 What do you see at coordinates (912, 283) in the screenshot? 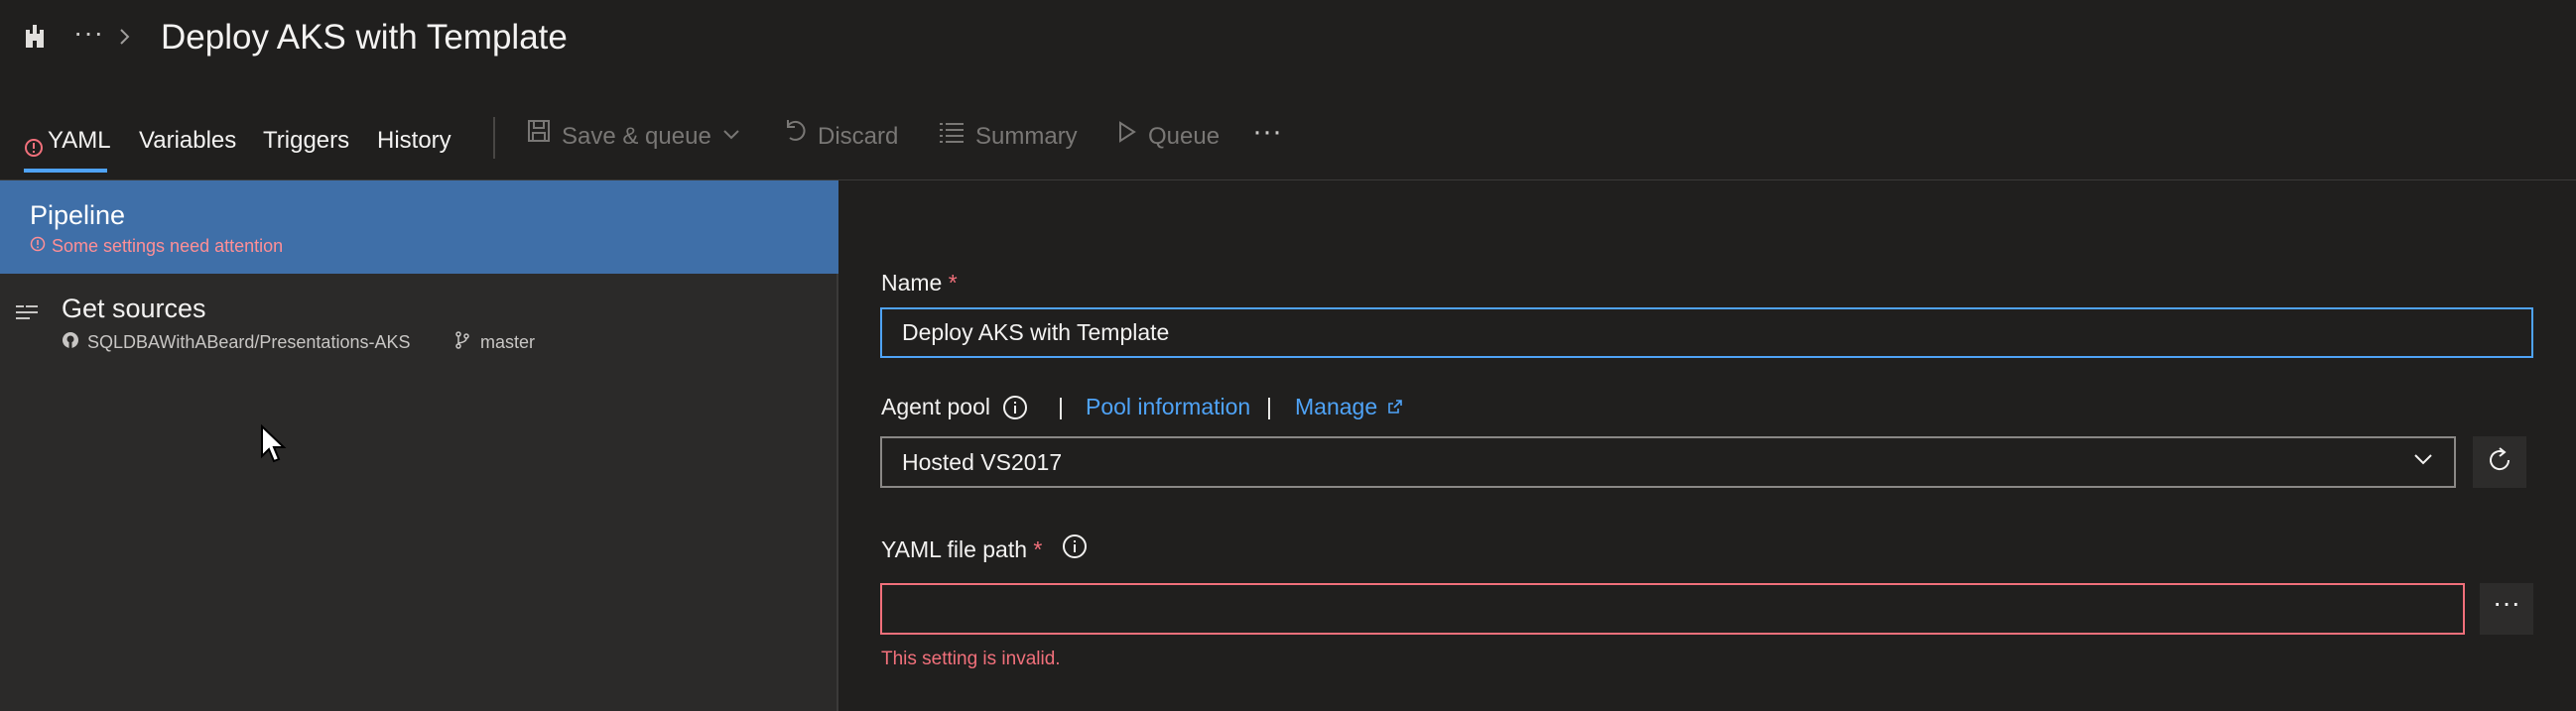
I see `name-label-text: Name` at bounding box center [912, 283].